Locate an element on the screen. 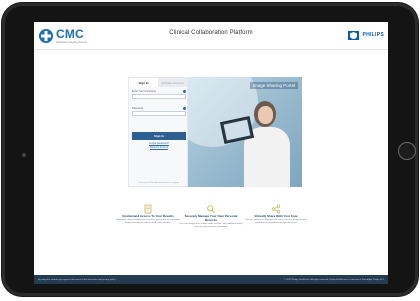  tab-activate-account: Activate Account is located at coordinates (172, 82).